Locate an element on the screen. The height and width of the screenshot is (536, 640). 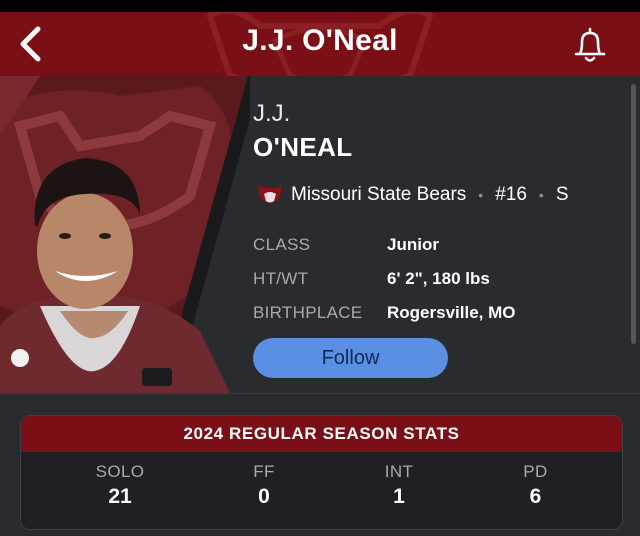
team-line: Missouri State Bears • #16 • S is located at coordinates (412, 195).